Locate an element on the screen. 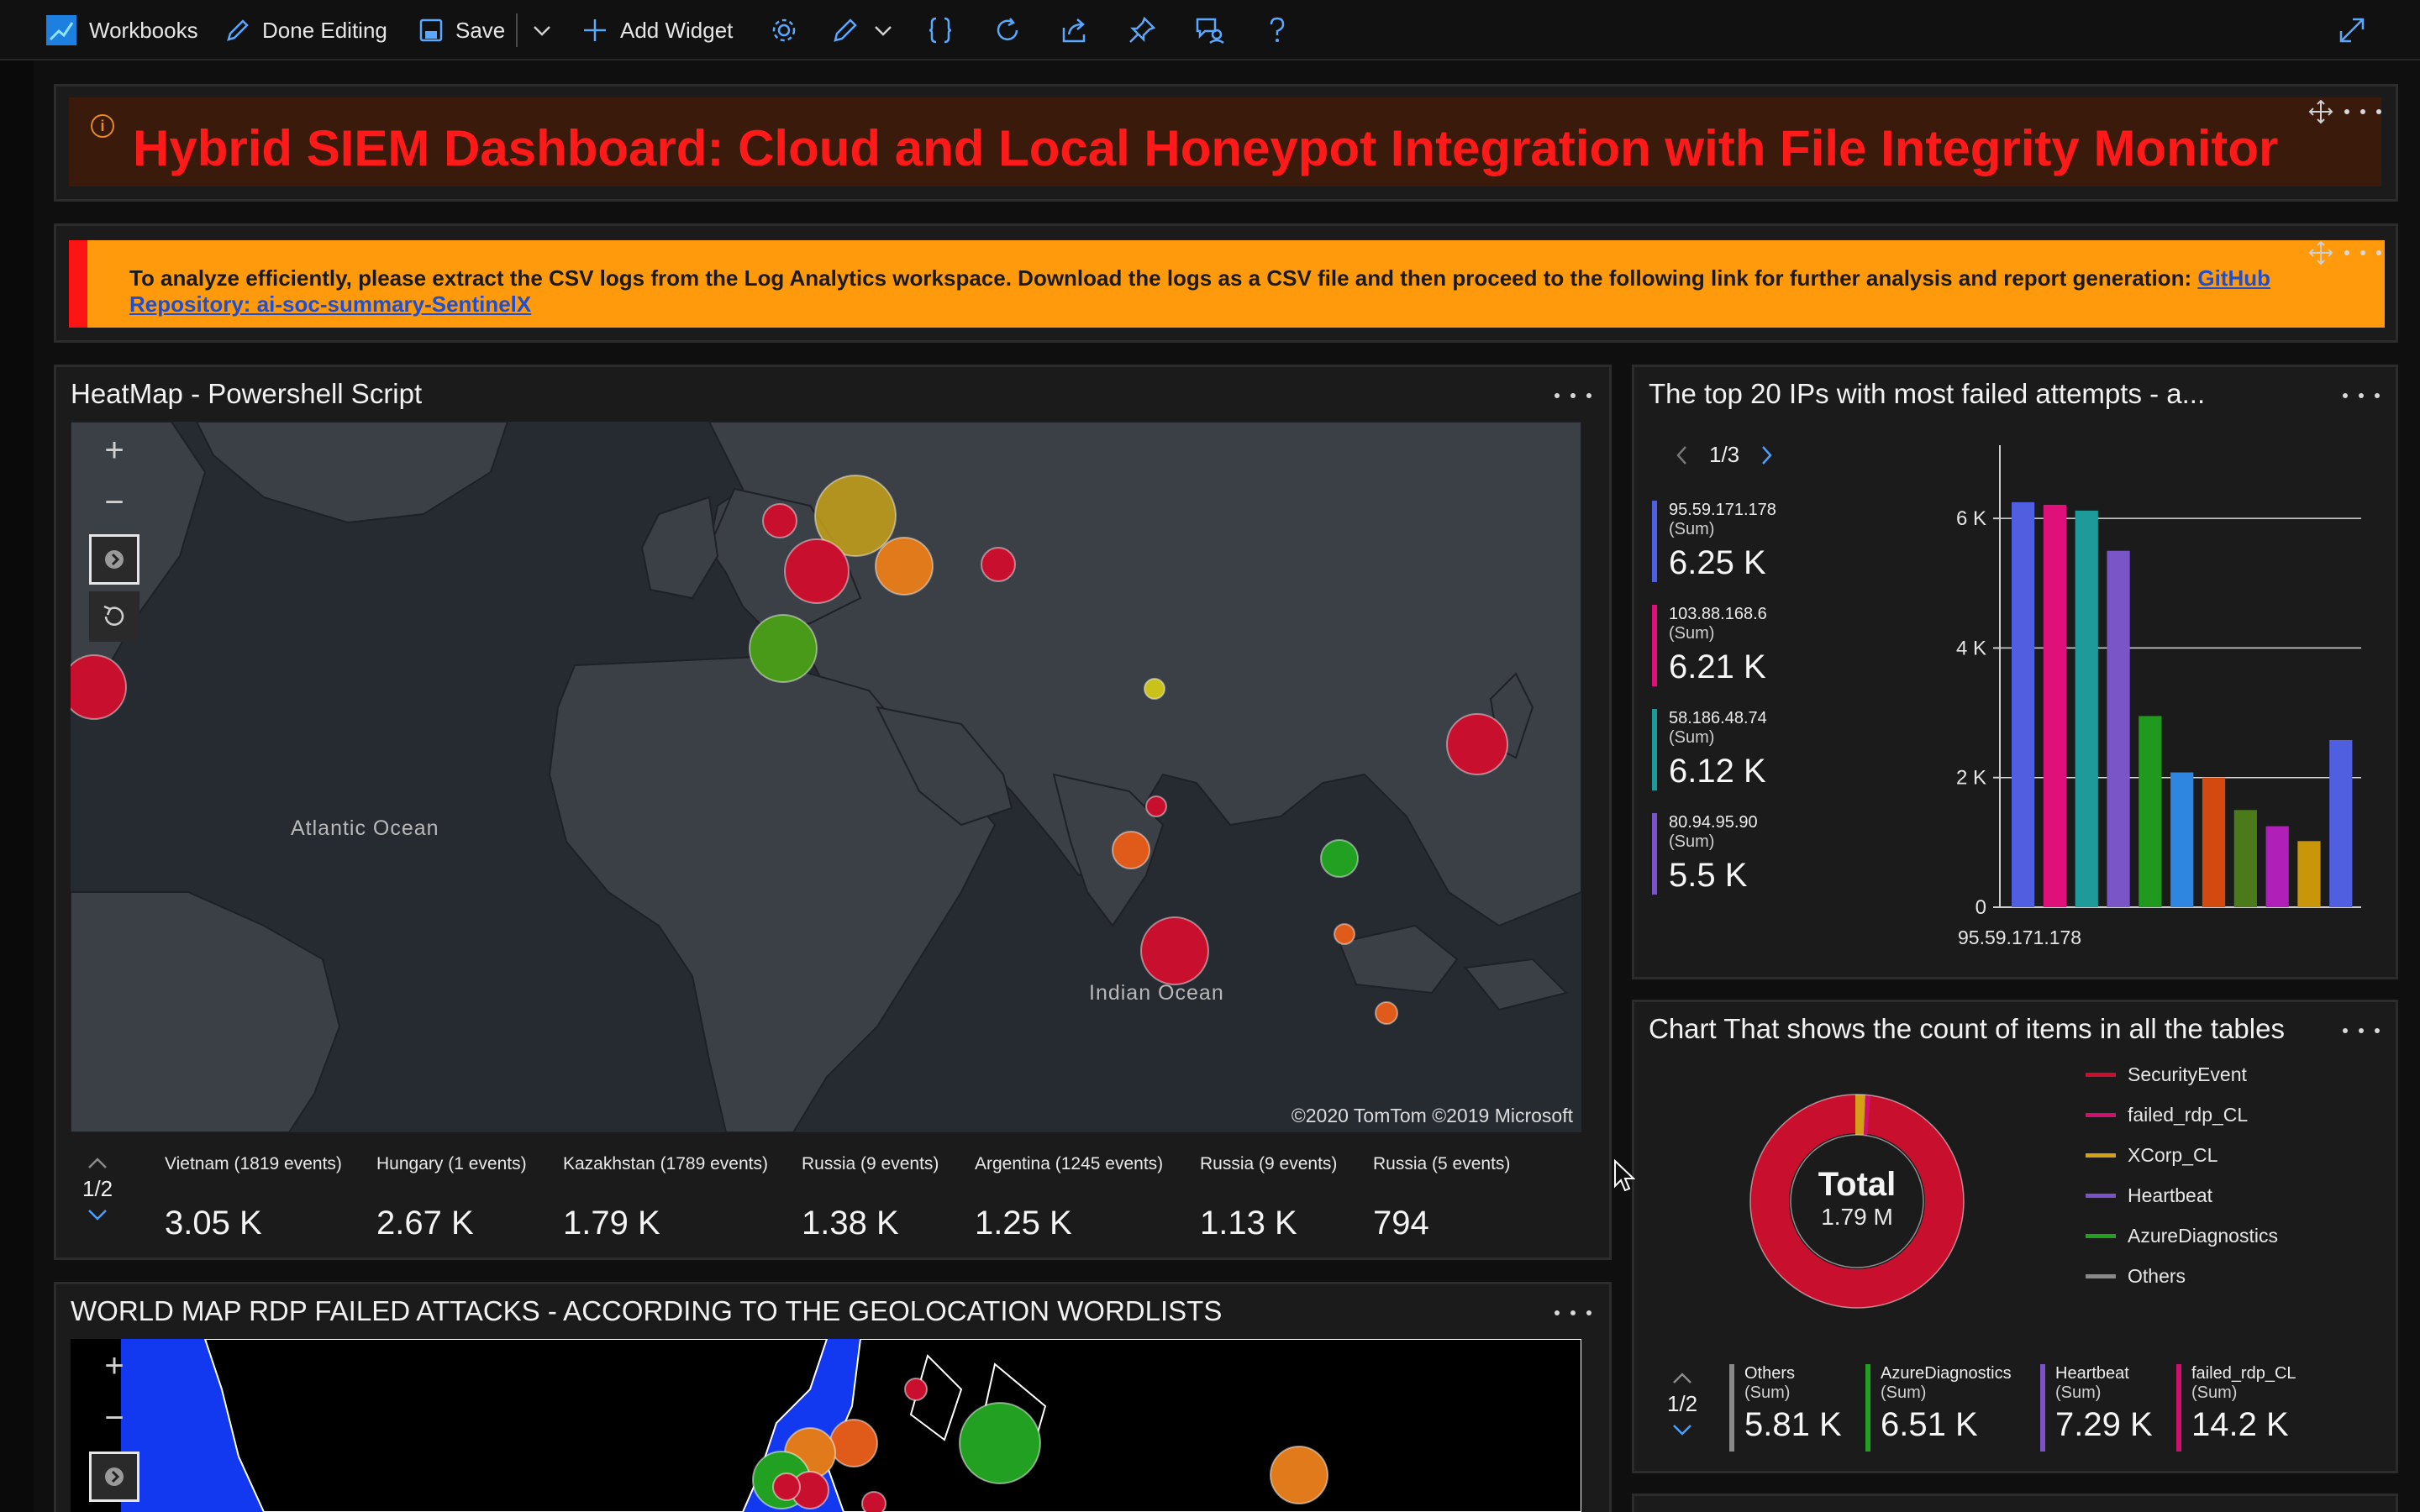 The image size is (2420, 1512). table-count-tile: Others (Sum) 5.81 K is located at coordinates (1786, 1408).